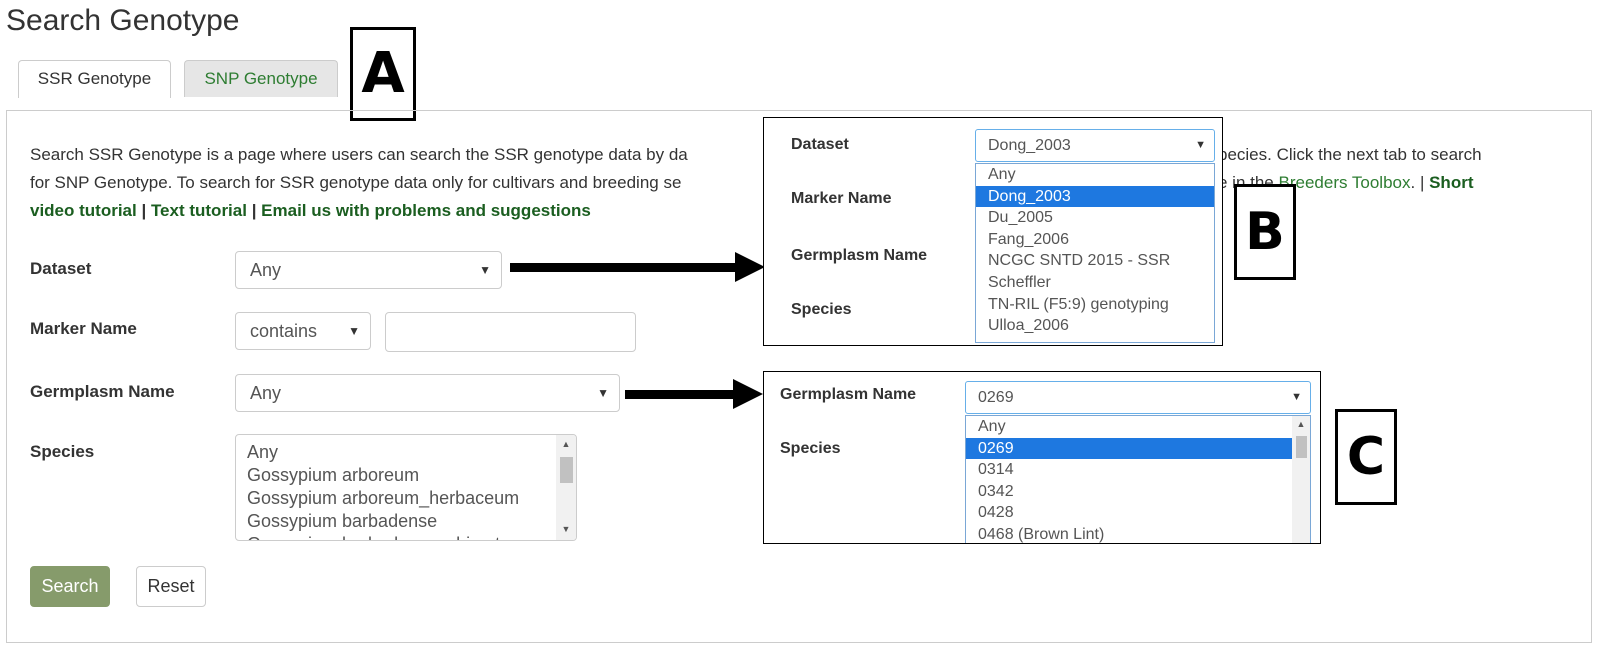 Image resolution: width=1600 pixels, height=662 pixels. What do you see at coordinates (1029, 145) in the screenshot?
I see `inset-b-dataset-value: Dong_2003` at bounding box center [1029, 145].